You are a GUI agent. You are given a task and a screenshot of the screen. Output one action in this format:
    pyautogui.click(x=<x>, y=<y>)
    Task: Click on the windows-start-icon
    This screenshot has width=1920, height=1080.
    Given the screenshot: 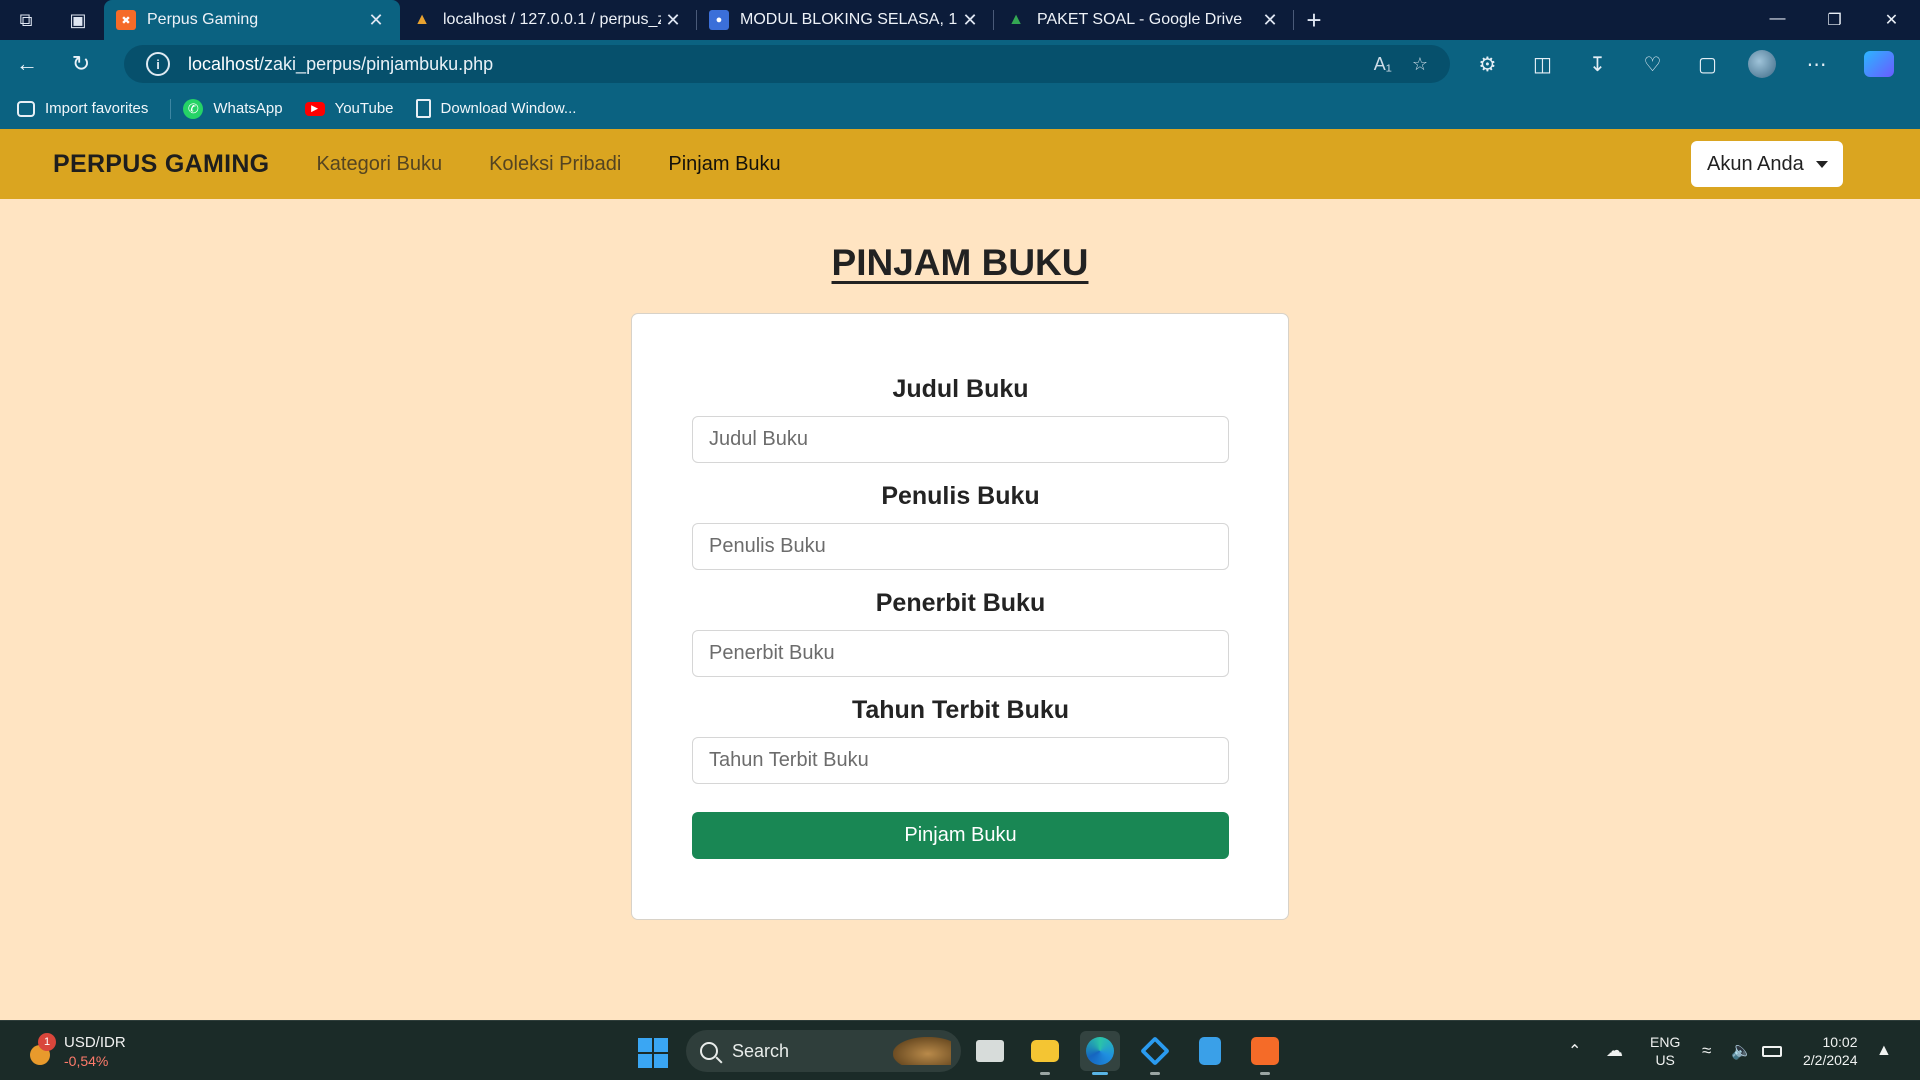 What is the action you would take?
    pyautogui.click(x=653, y=1053)
    